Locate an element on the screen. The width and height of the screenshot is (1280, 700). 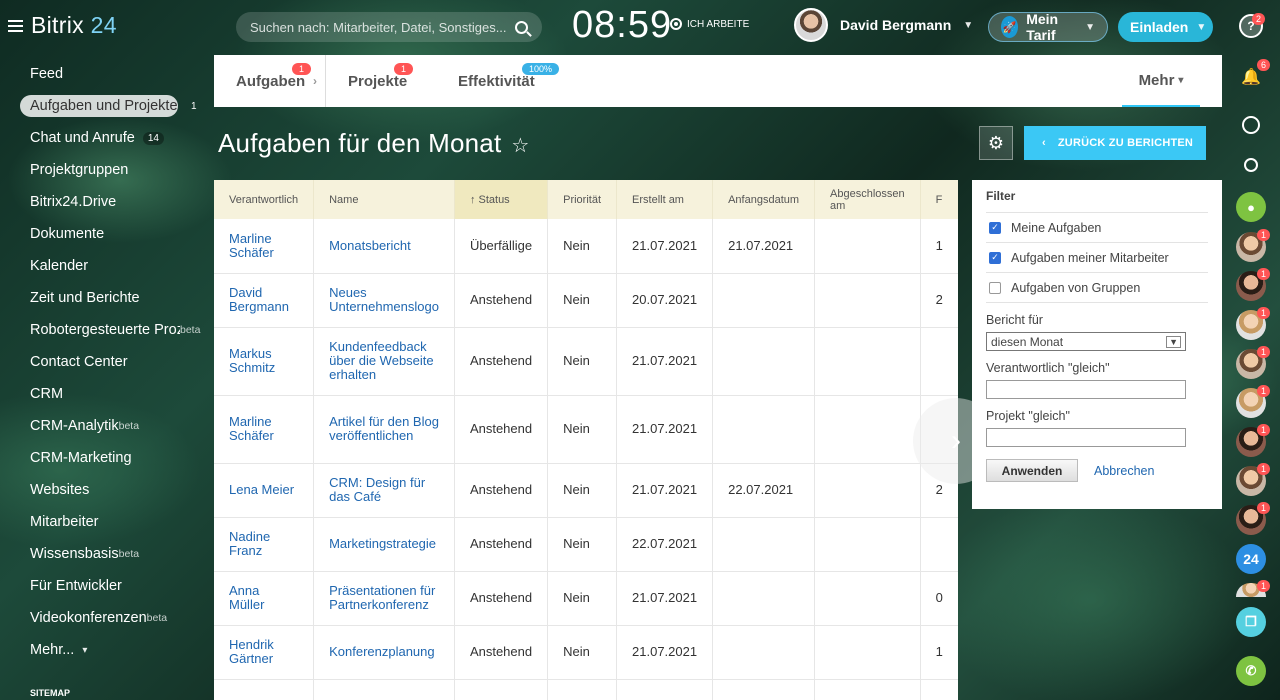
responsible-cell is located at coordinates (264, 689).